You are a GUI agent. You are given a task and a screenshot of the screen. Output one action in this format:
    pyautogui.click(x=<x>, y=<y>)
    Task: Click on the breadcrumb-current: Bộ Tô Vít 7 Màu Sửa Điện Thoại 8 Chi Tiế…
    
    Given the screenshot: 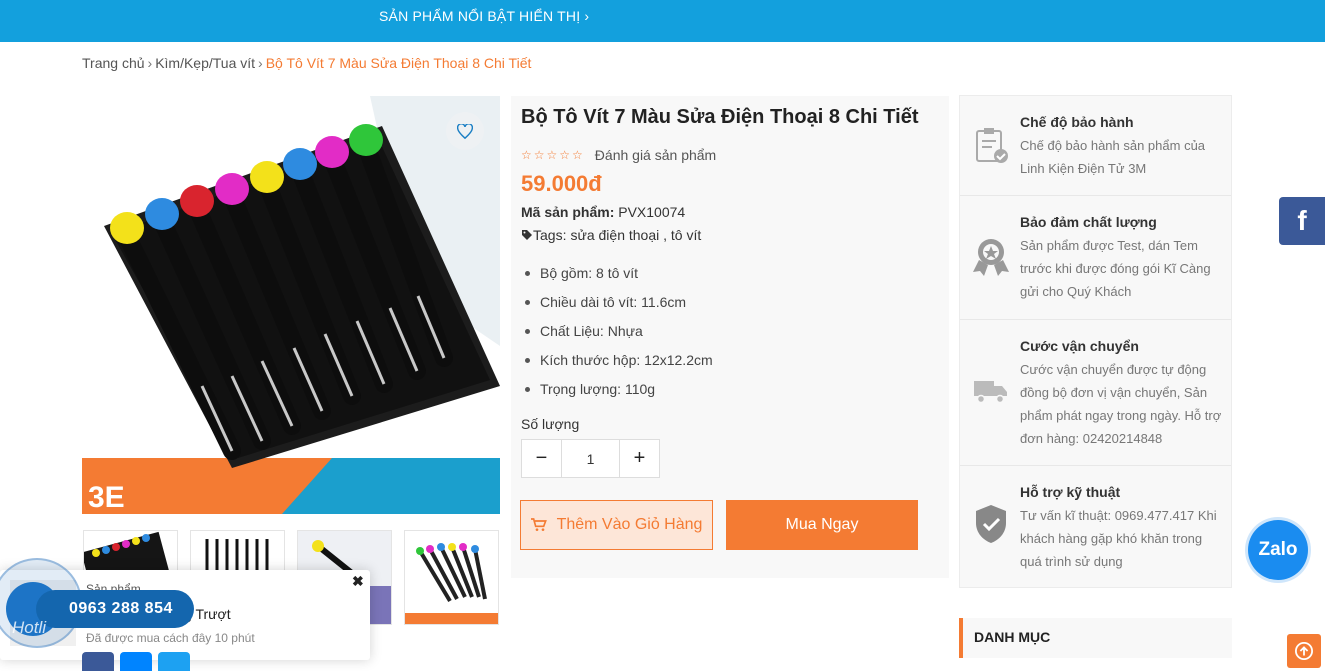 What is the action you would take?
    pyautogui.click(x=398, y=63)
    